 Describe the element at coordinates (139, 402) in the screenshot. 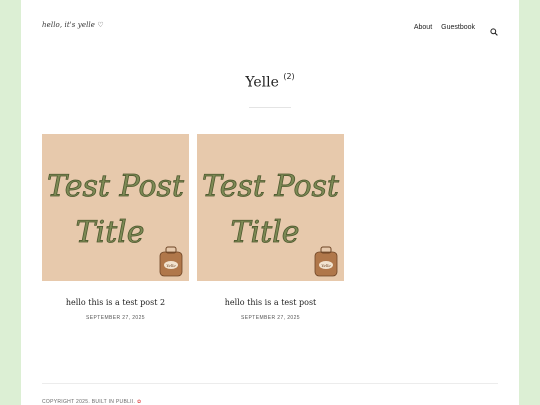

I see `flower-icon: ✿` at that location.